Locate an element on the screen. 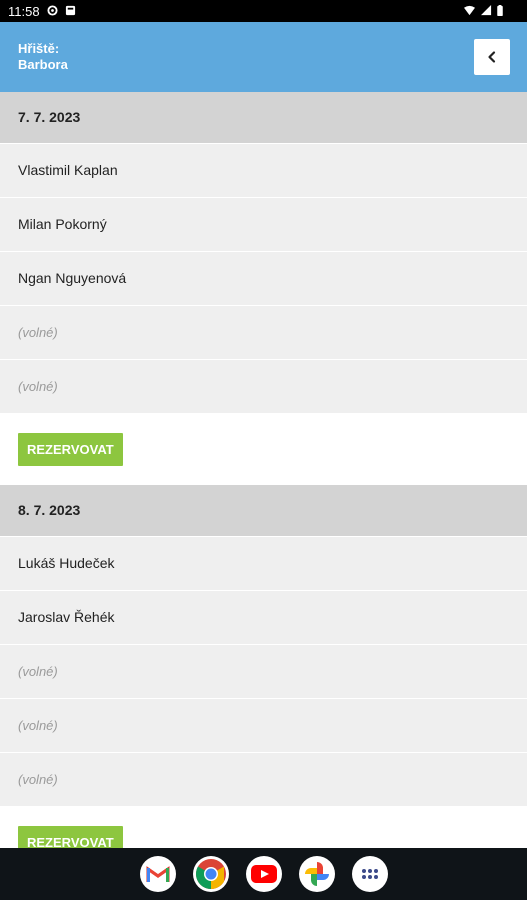  app-header: Hřiště: Barbora is located at coordinates (263, 57).